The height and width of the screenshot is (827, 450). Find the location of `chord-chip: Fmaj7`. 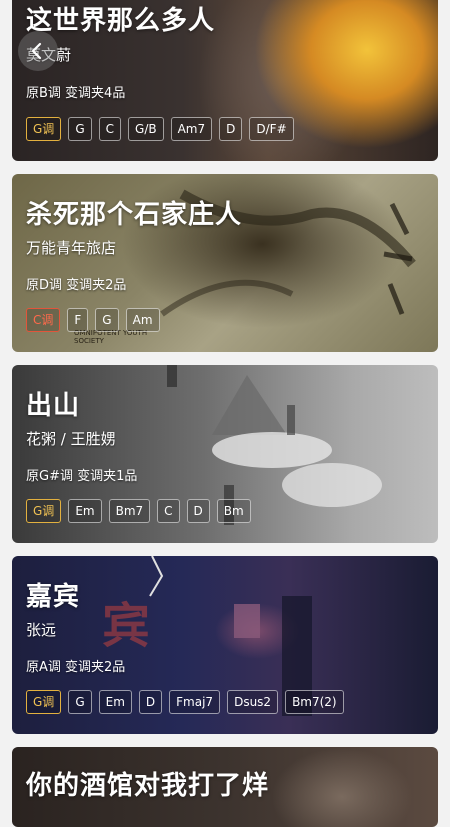

chord-chip: Fmaj7 is located at coordinates (195, 702).